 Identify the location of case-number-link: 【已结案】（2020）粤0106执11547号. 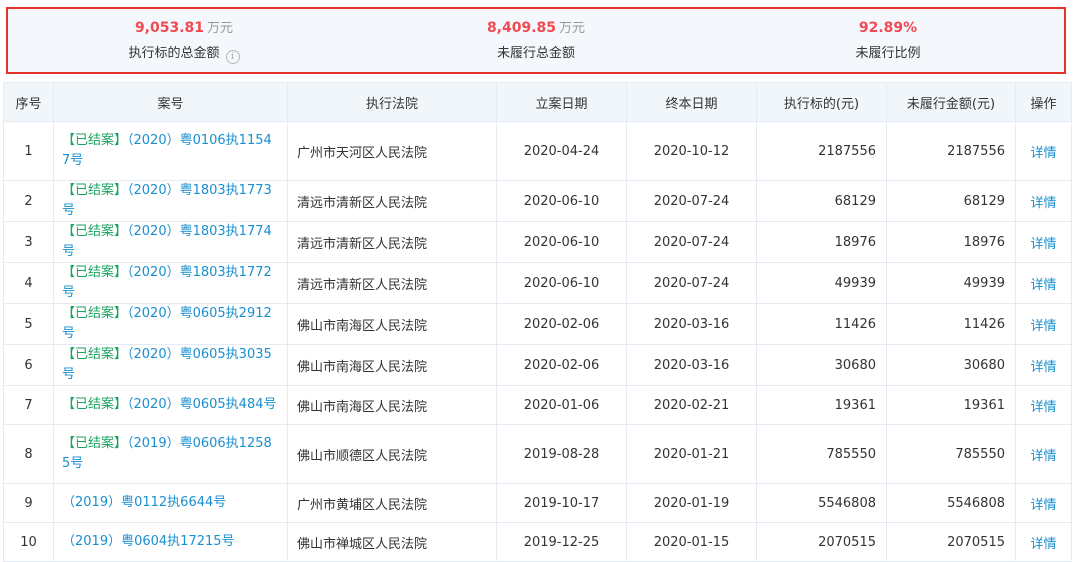
(170, 151).